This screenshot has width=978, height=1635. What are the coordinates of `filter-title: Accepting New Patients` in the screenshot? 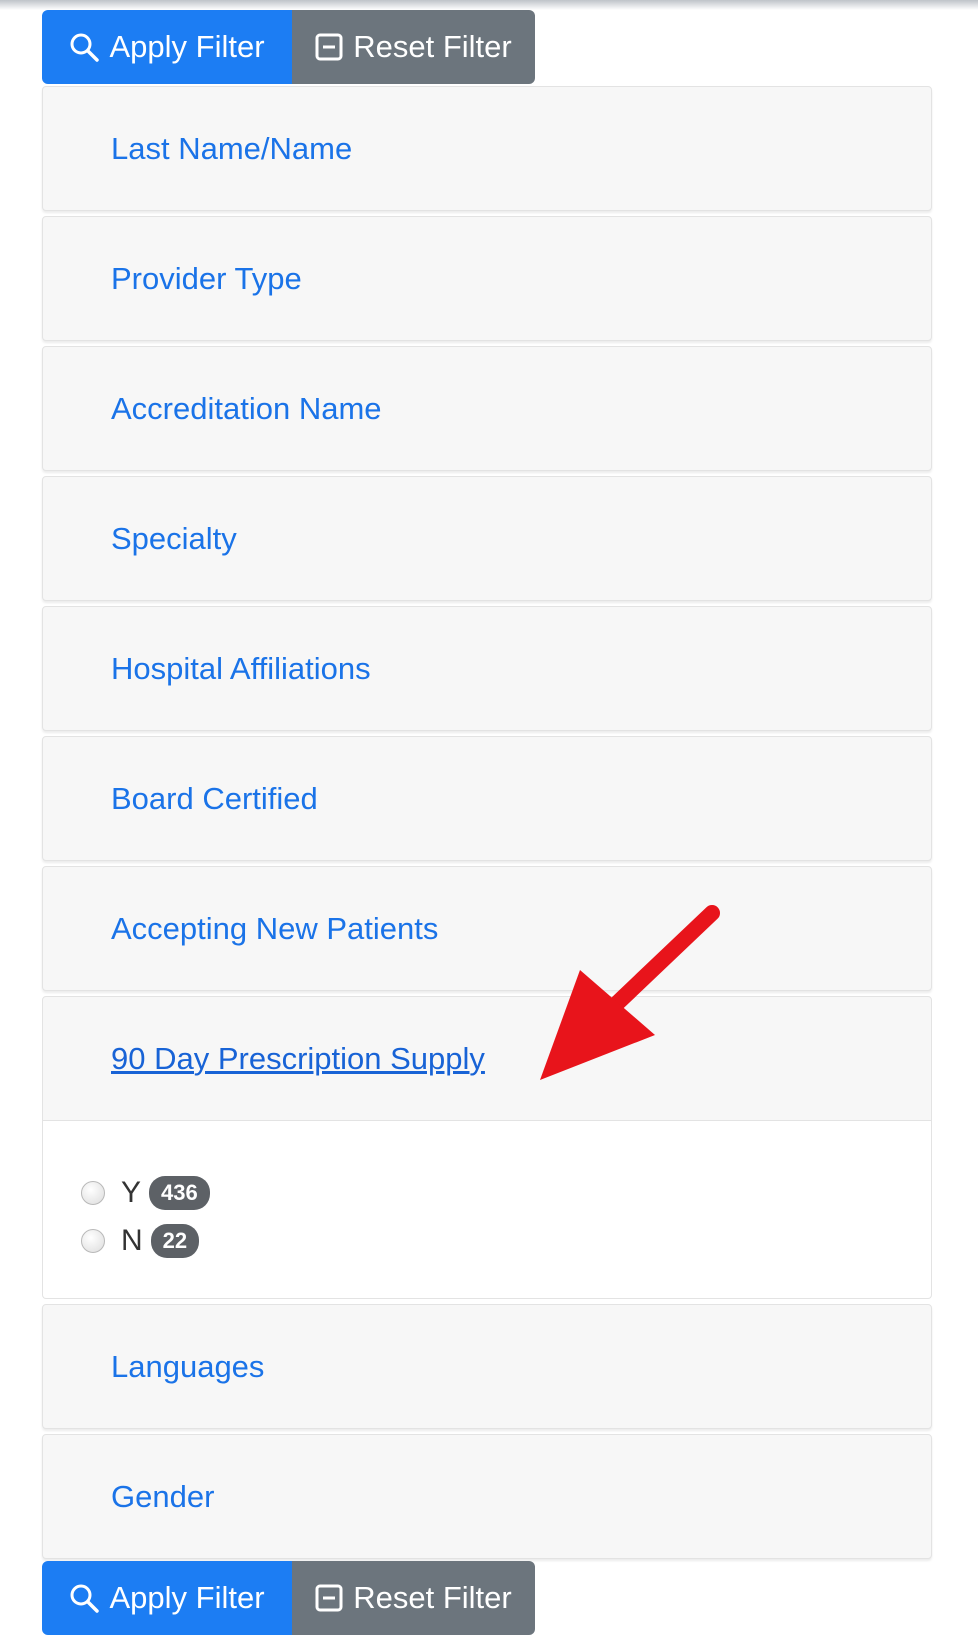 It's located at (274, 929).